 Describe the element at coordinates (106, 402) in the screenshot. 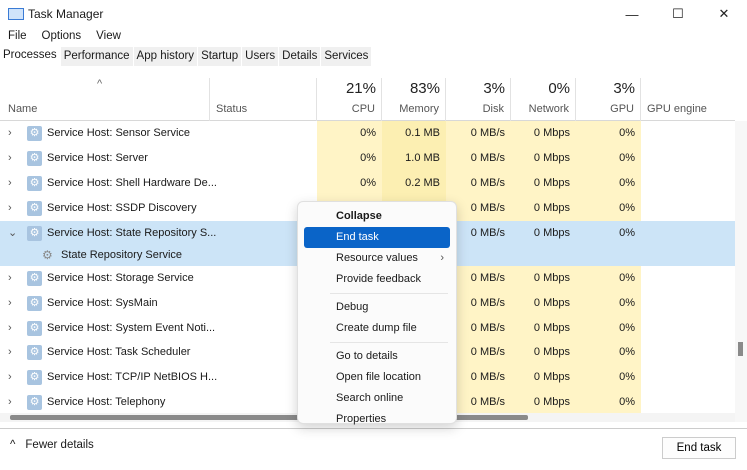

I see `process-name: Service Host: Telephony` at that location.